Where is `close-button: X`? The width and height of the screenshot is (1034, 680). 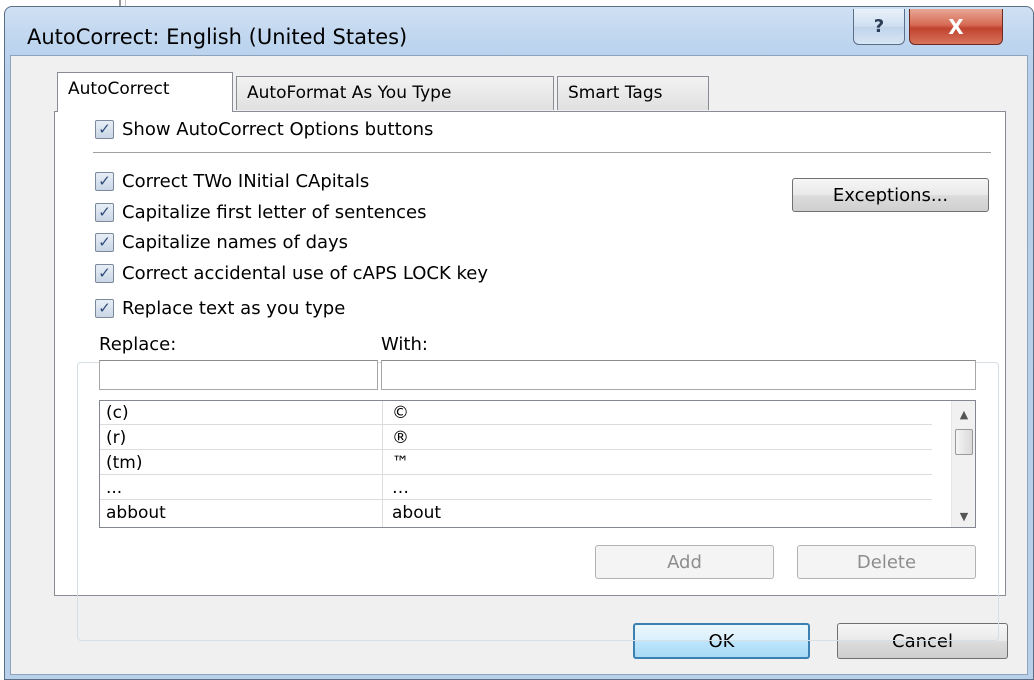
close-button: X is located at coordinates (956, 27).